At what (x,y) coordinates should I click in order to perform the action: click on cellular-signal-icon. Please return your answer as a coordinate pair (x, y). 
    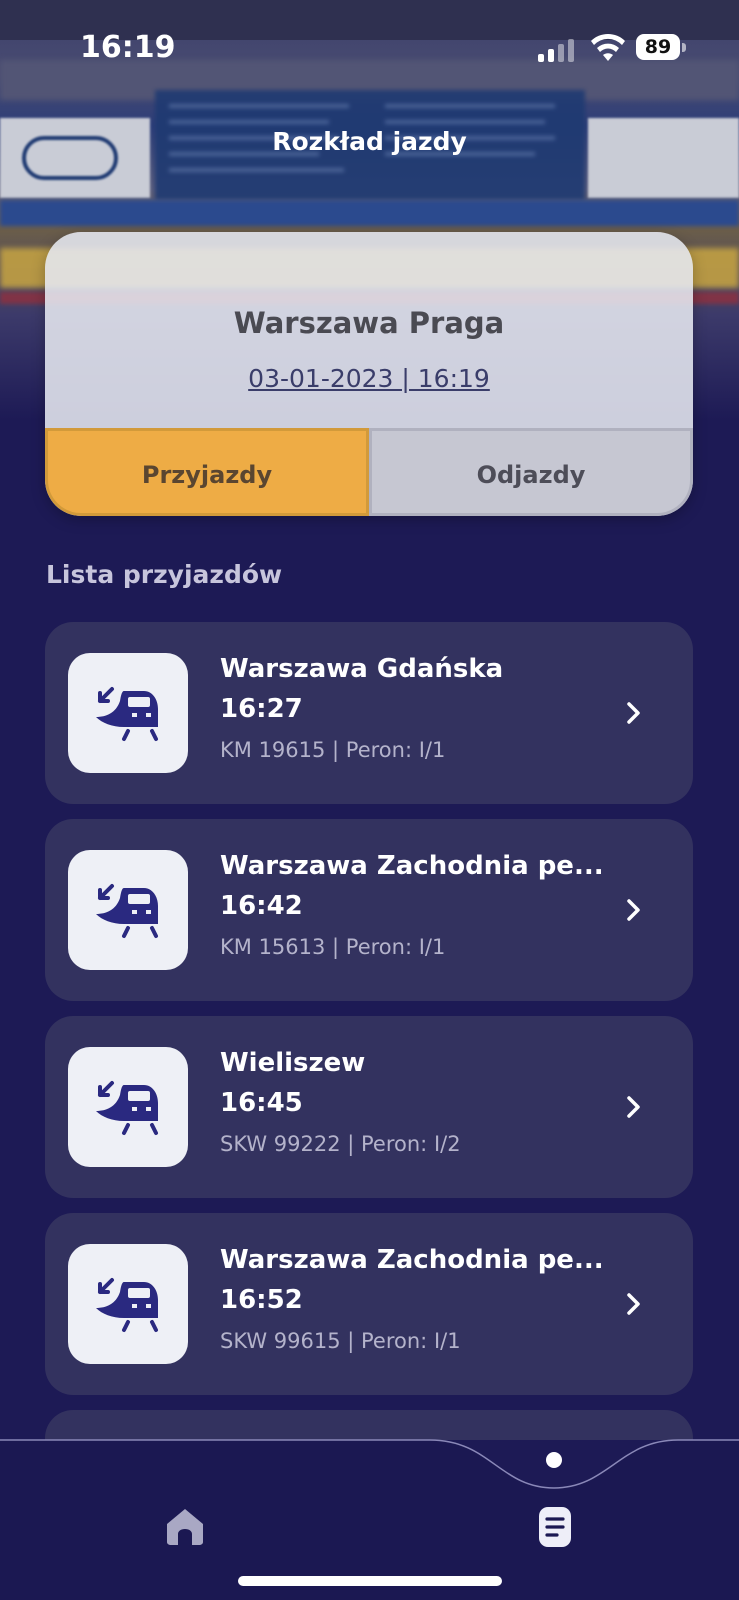
    Looking at the image, I should click on (558, 50).